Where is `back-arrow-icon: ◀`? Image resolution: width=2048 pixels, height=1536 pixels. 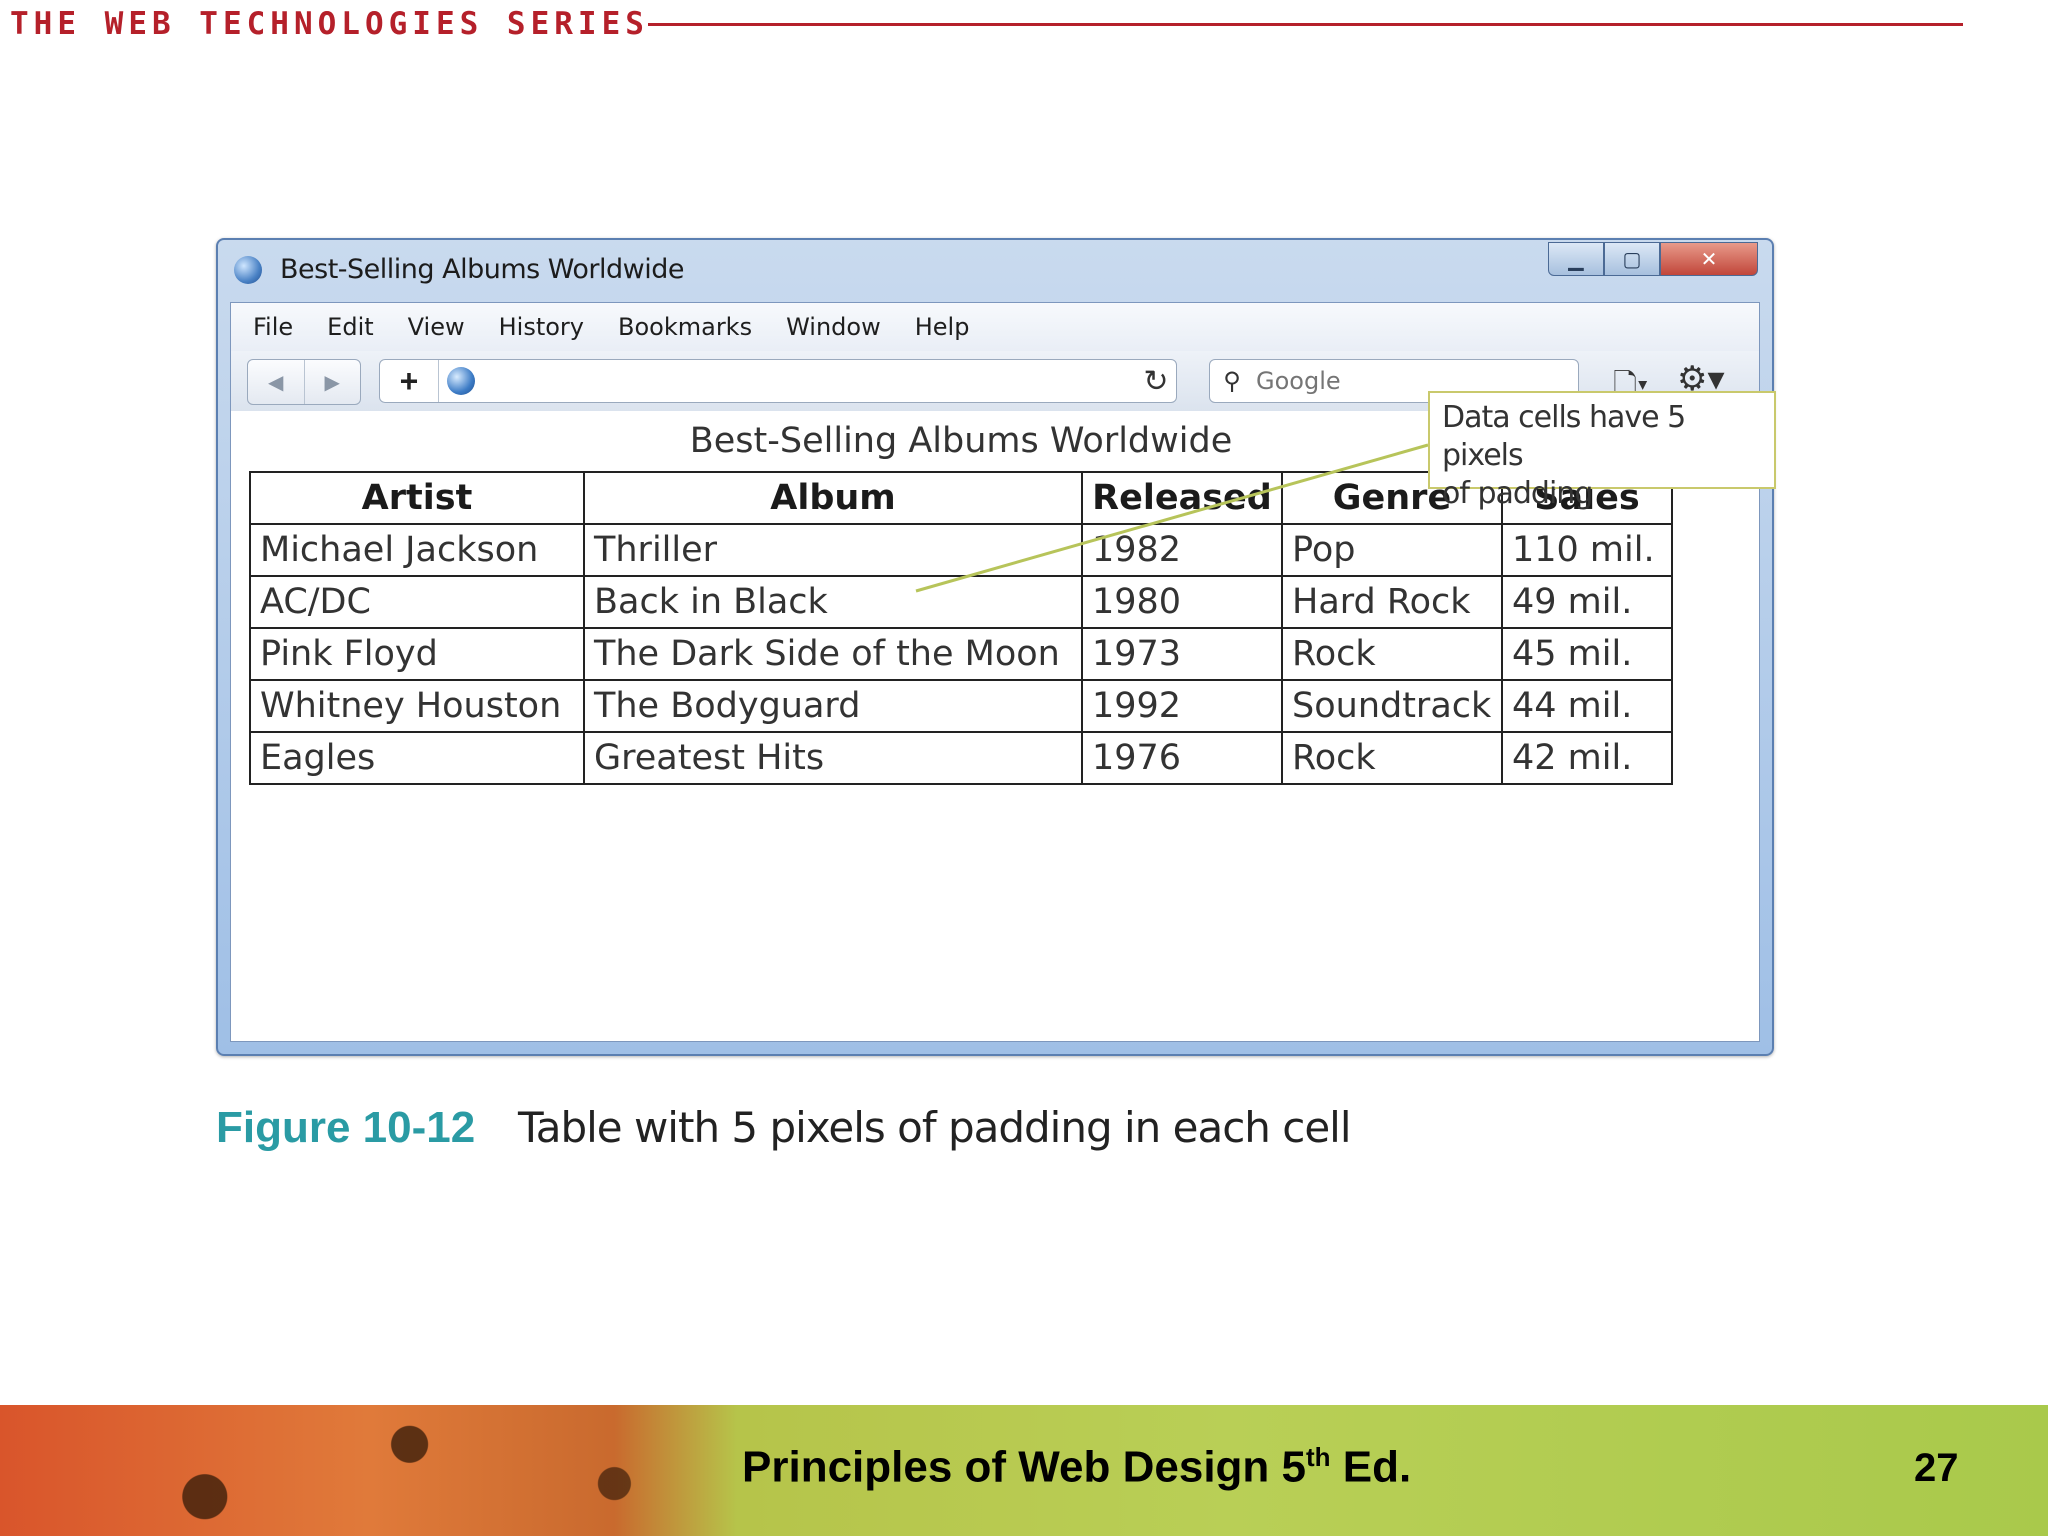 back-arrow-icon: ◀ is located at coordinates (276, 382).